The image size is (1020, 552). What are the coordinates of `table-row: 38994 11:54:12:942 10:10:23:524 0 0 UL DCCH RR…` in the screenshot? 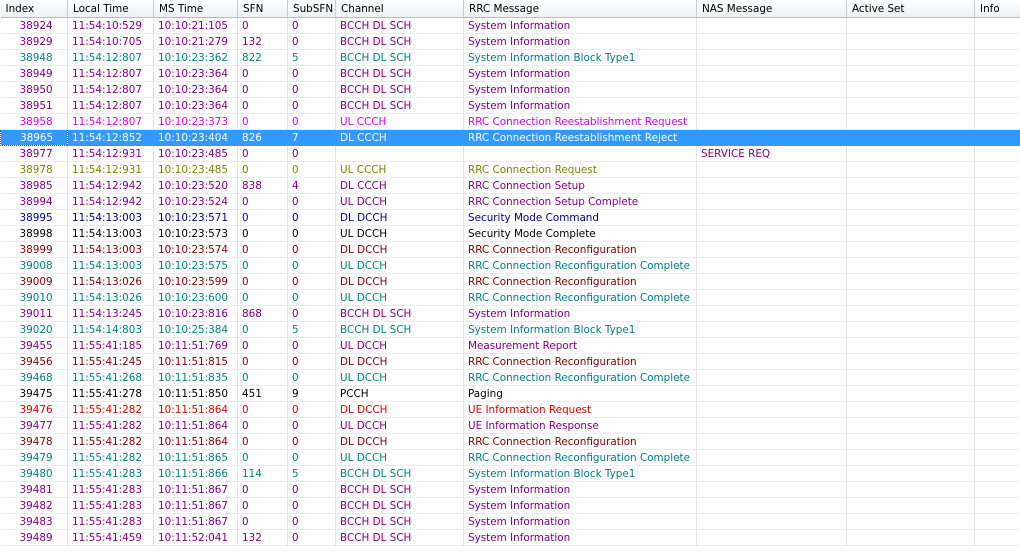 It's located at (510, 201).